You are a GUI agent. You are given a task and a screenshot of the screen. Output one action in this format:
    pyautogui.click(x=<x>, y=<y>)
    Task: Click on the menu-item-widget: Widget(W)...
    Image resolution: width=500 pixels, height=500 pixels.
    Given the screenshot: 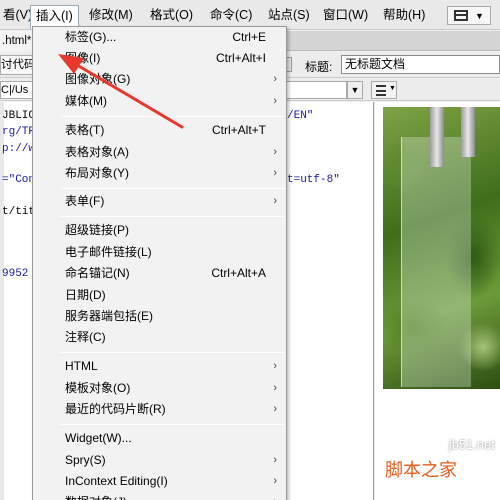 What is the action you would take?
    pyautogui.click(x=159, y=438)
    